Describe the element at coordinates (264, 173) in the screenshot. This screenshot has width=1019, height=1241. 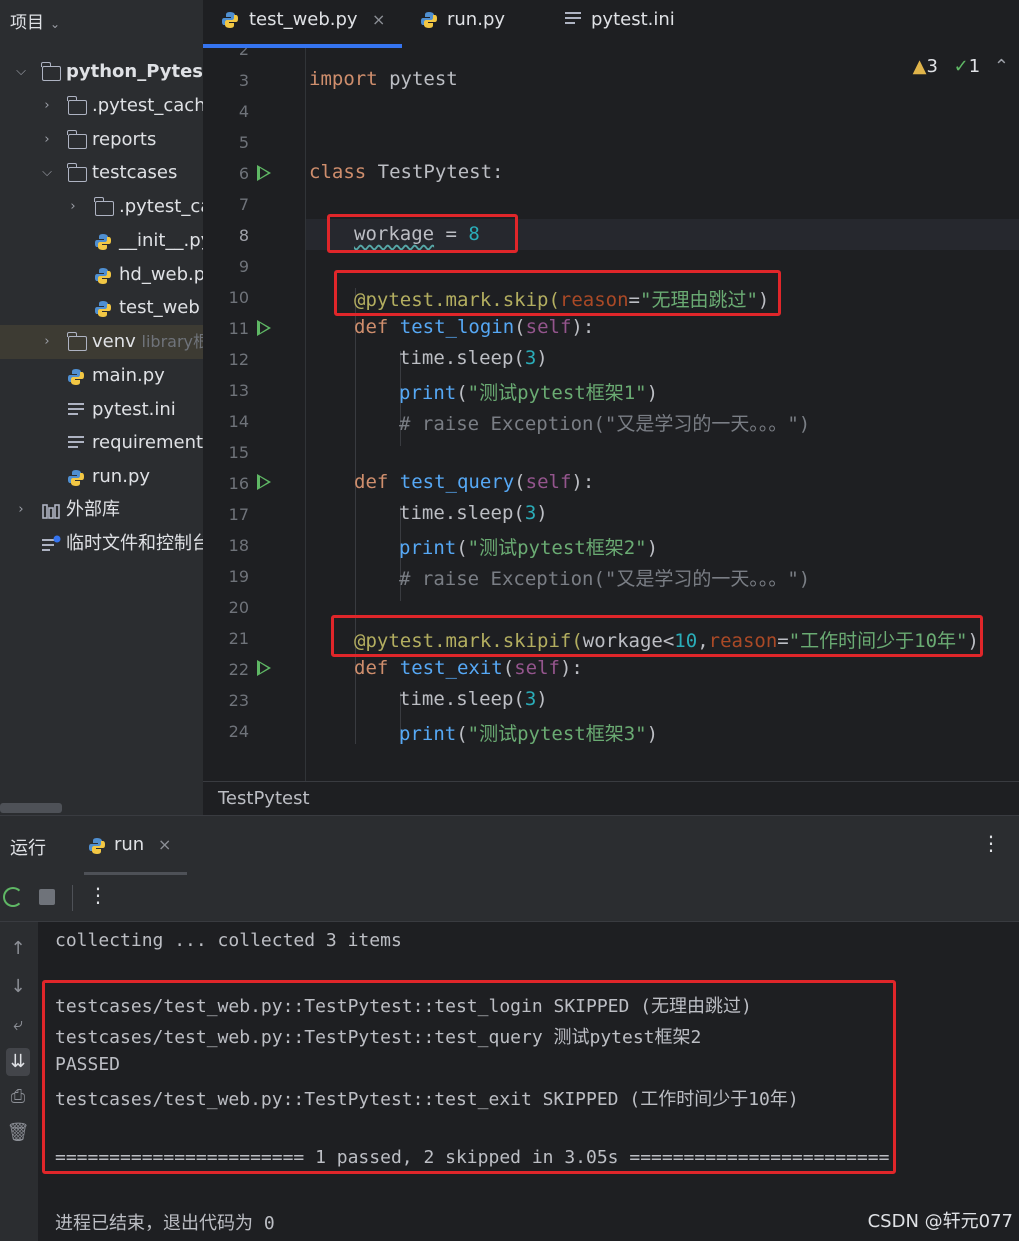
I see `run-test-class-icon` at that location.